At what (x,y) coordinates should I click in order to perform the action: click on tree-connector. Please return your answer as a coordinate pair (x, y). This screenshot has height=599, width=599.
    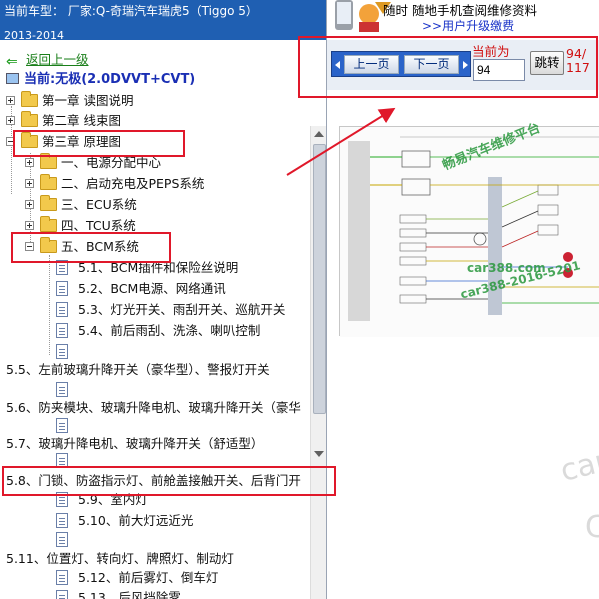
    Looking at the image, I should click on (49, 305).